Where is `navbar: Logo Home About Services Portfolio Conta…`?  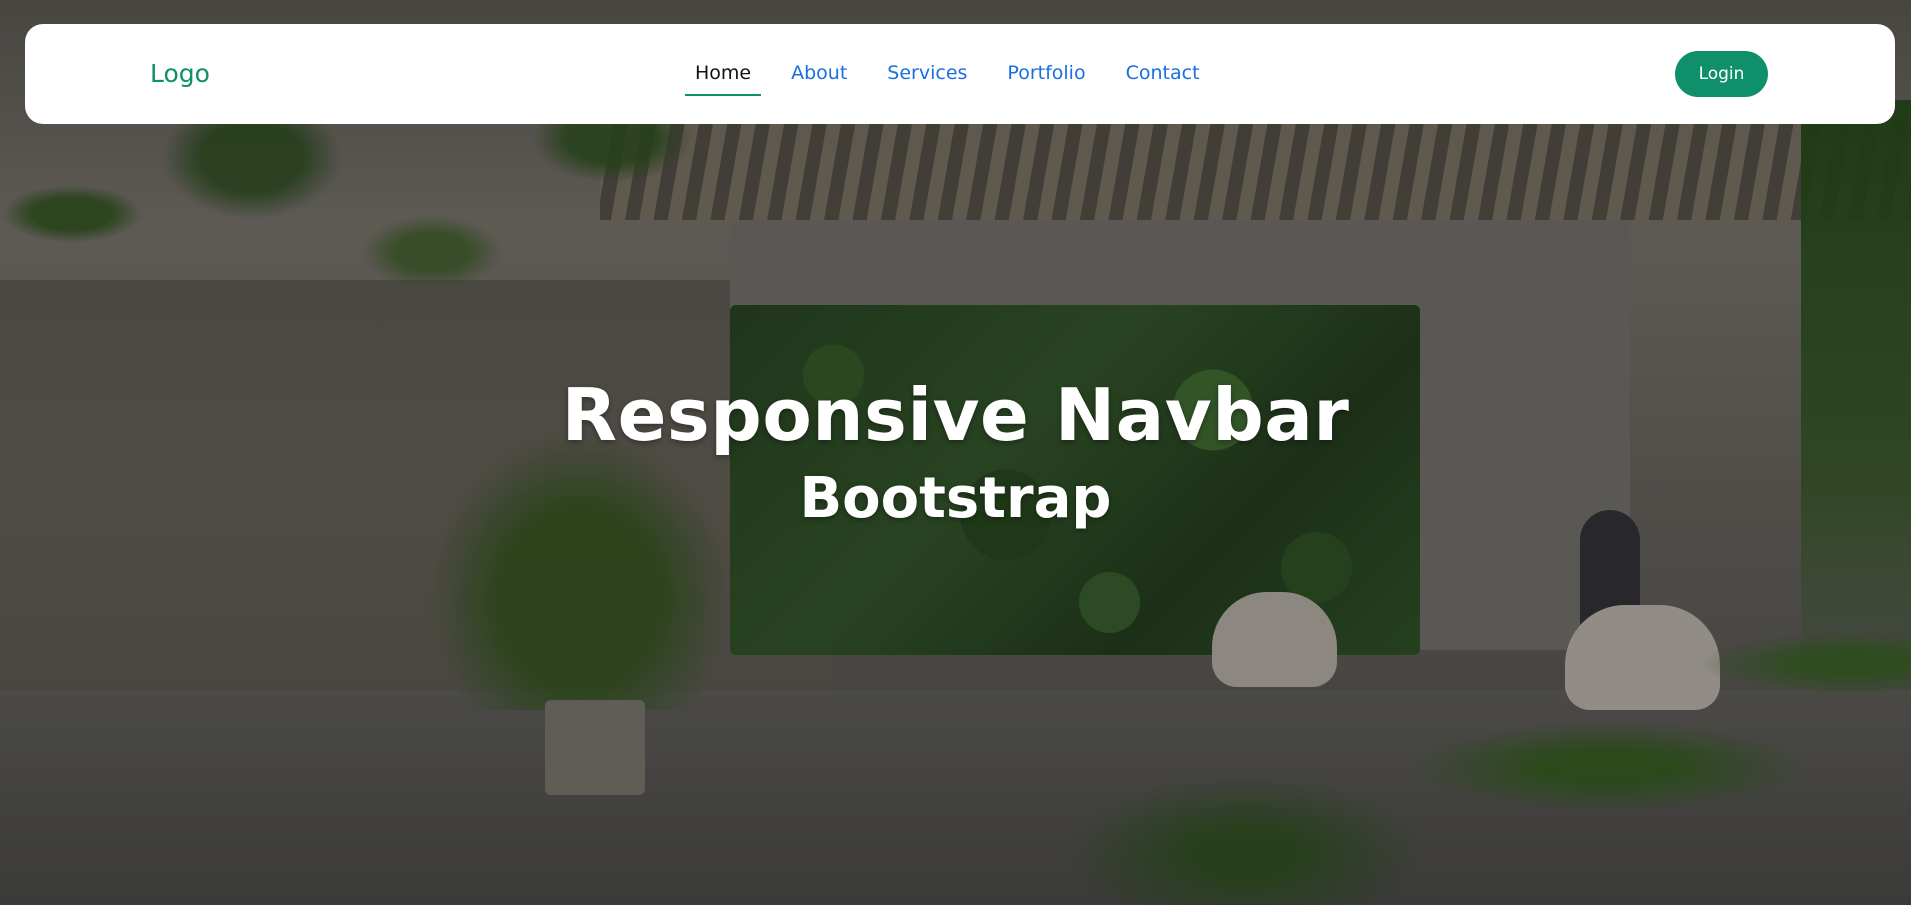
navbar: Logo Home About Services Portfolio Conta… is located at coordinates (960, 74).